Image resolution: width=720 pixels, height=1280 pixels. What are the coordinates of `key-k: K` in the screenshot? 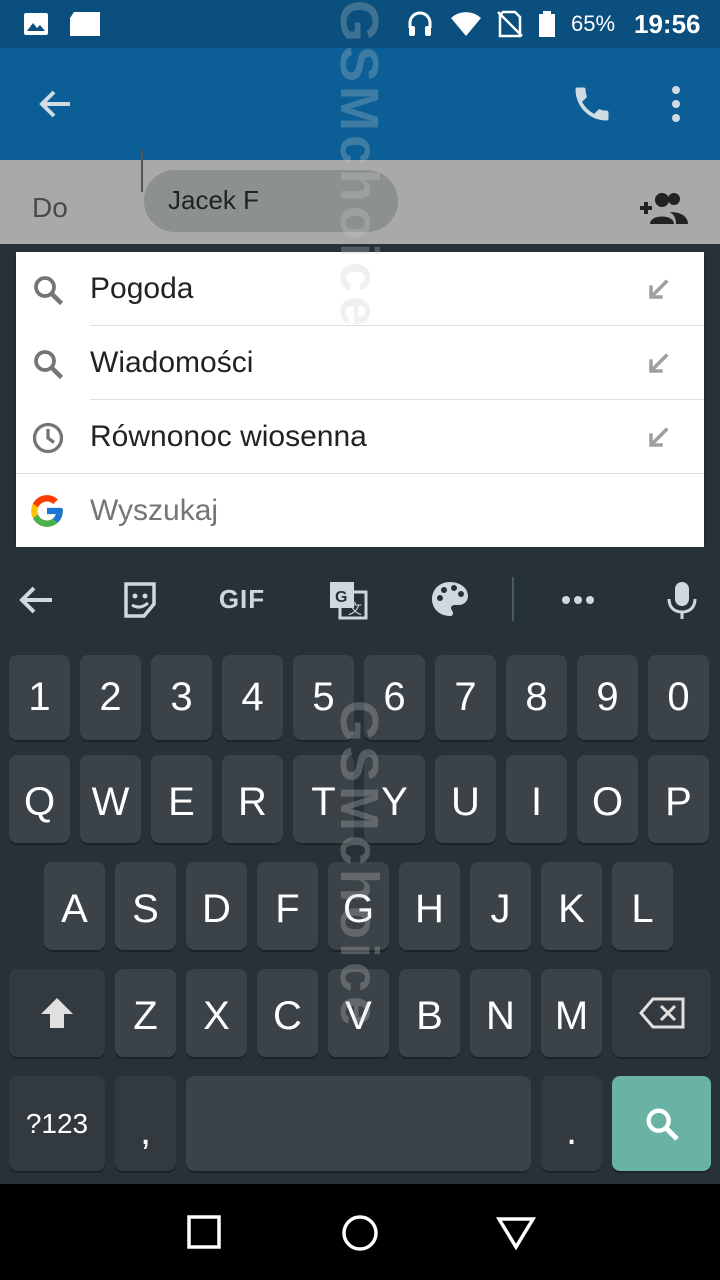 It's located at (571, 906).